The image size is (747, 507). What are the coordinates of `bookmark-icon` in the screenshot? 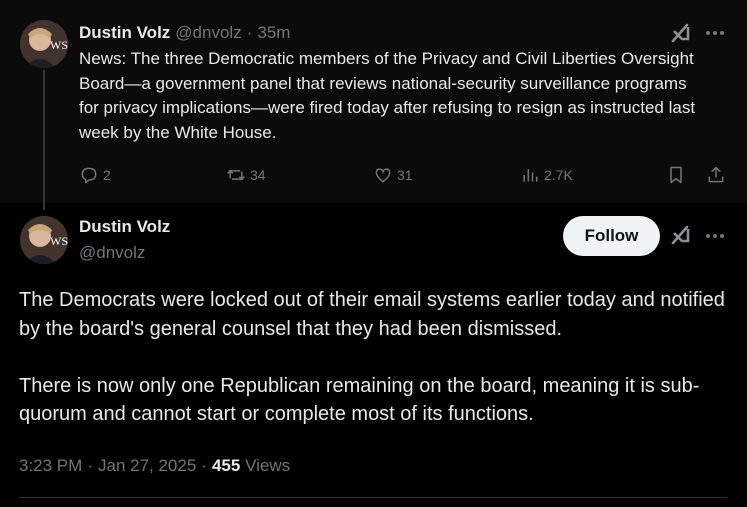 It's located at (676, 175).